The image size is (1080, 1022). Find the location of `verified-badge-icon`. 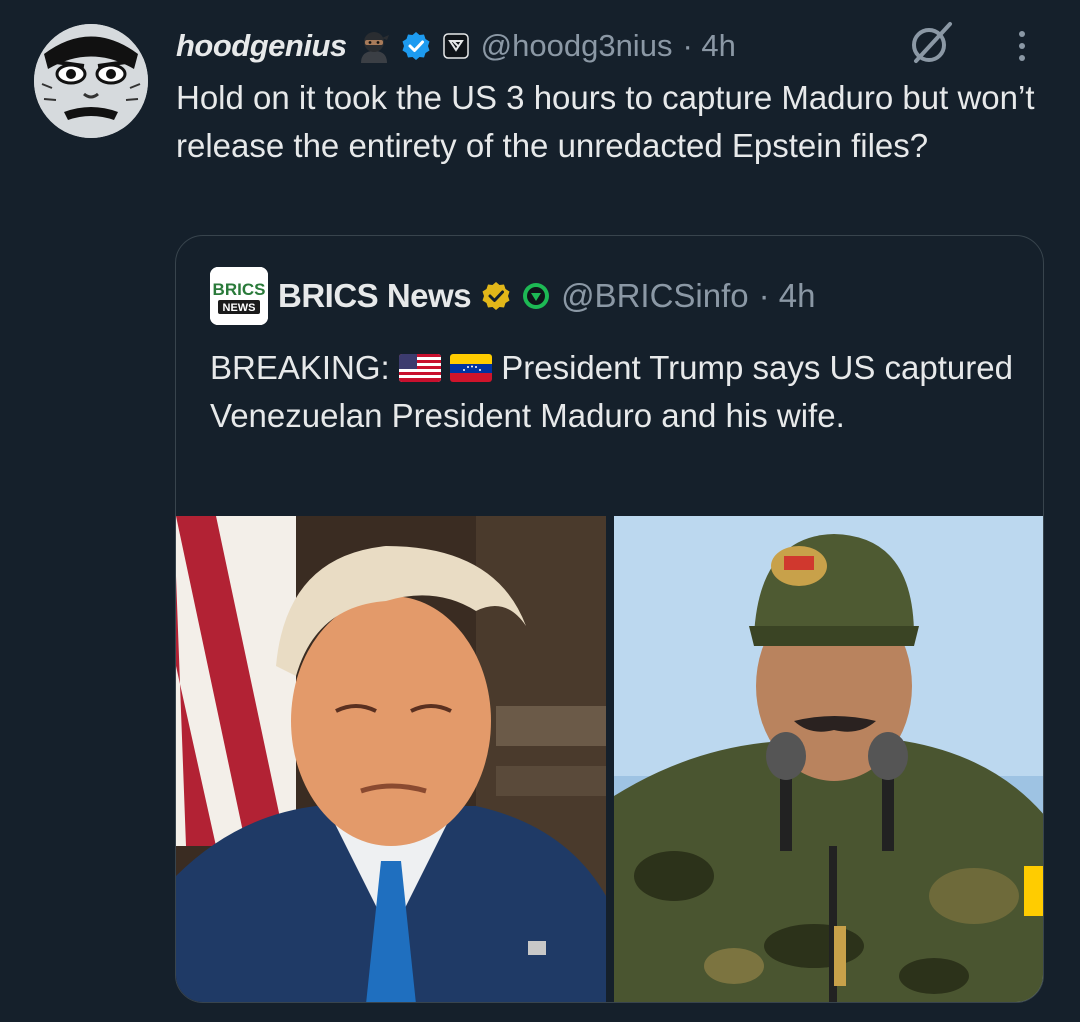

verified-badge-icon is located at coordinates (416, 46).